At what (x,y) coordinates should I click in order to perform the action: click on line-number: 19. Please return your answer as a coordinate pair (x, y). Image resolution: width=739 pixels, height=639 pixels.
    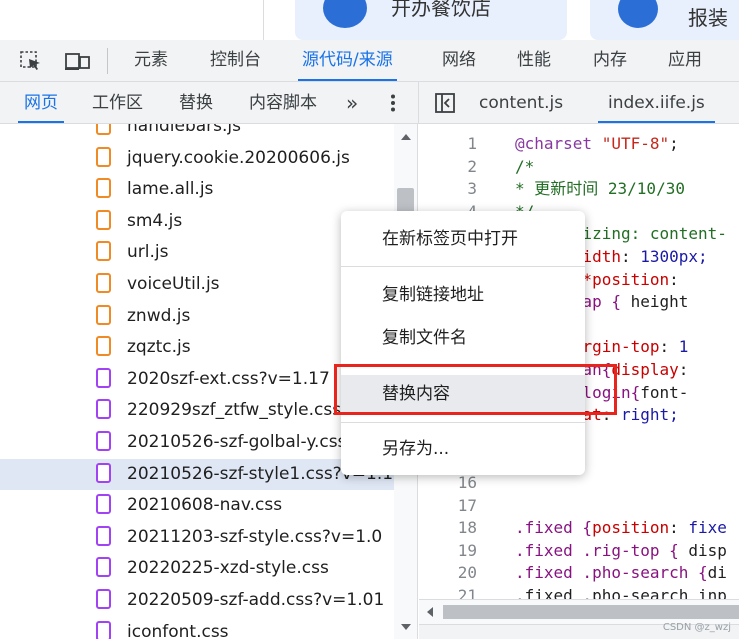
    Looking at the image, I should click on (462, 550).